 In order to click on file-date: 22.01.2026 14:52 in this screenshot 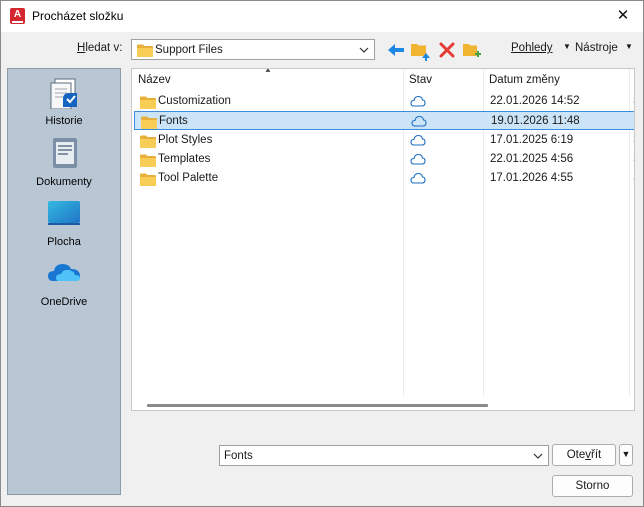, I will do `click(535, 101)`.